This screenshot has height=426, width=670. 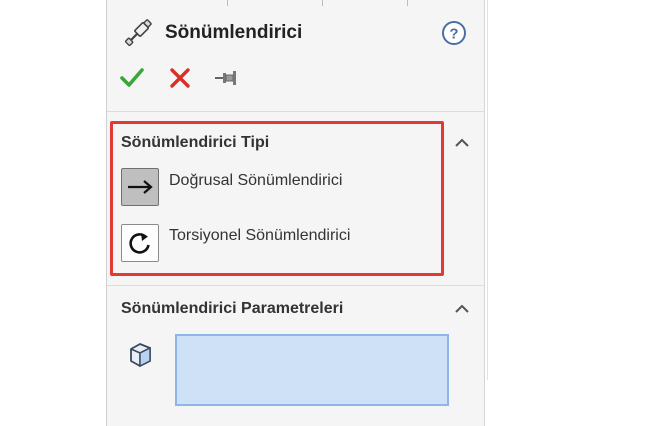 What do you see at coordinates (296, 80) in the screenshot?
I see `action-bar` at bounding box center [296, 80].